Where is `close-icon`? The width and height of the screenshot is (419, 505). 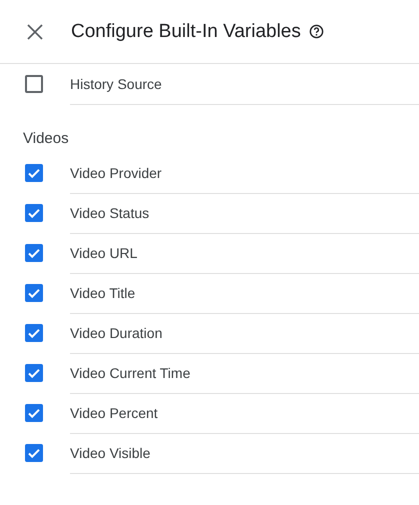 close-icon is located at coordinates (35, 31).